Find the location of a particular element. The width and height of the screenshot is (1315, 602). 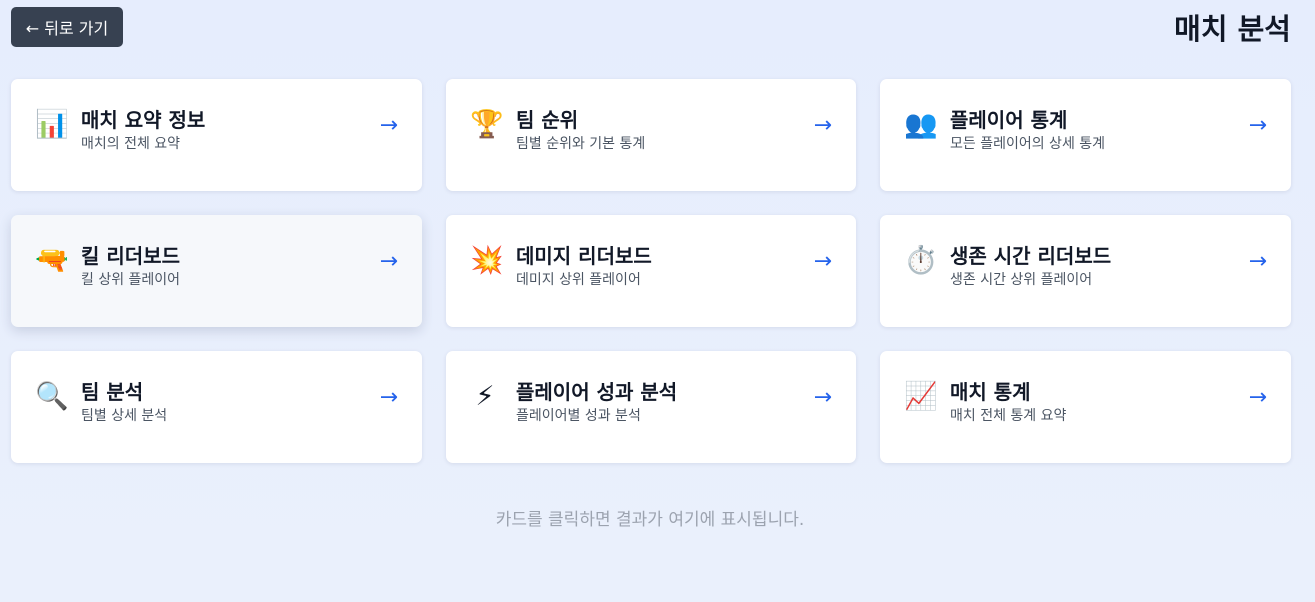

card-description: 매치의 전체 요약 is located at coordinates (131, 144).